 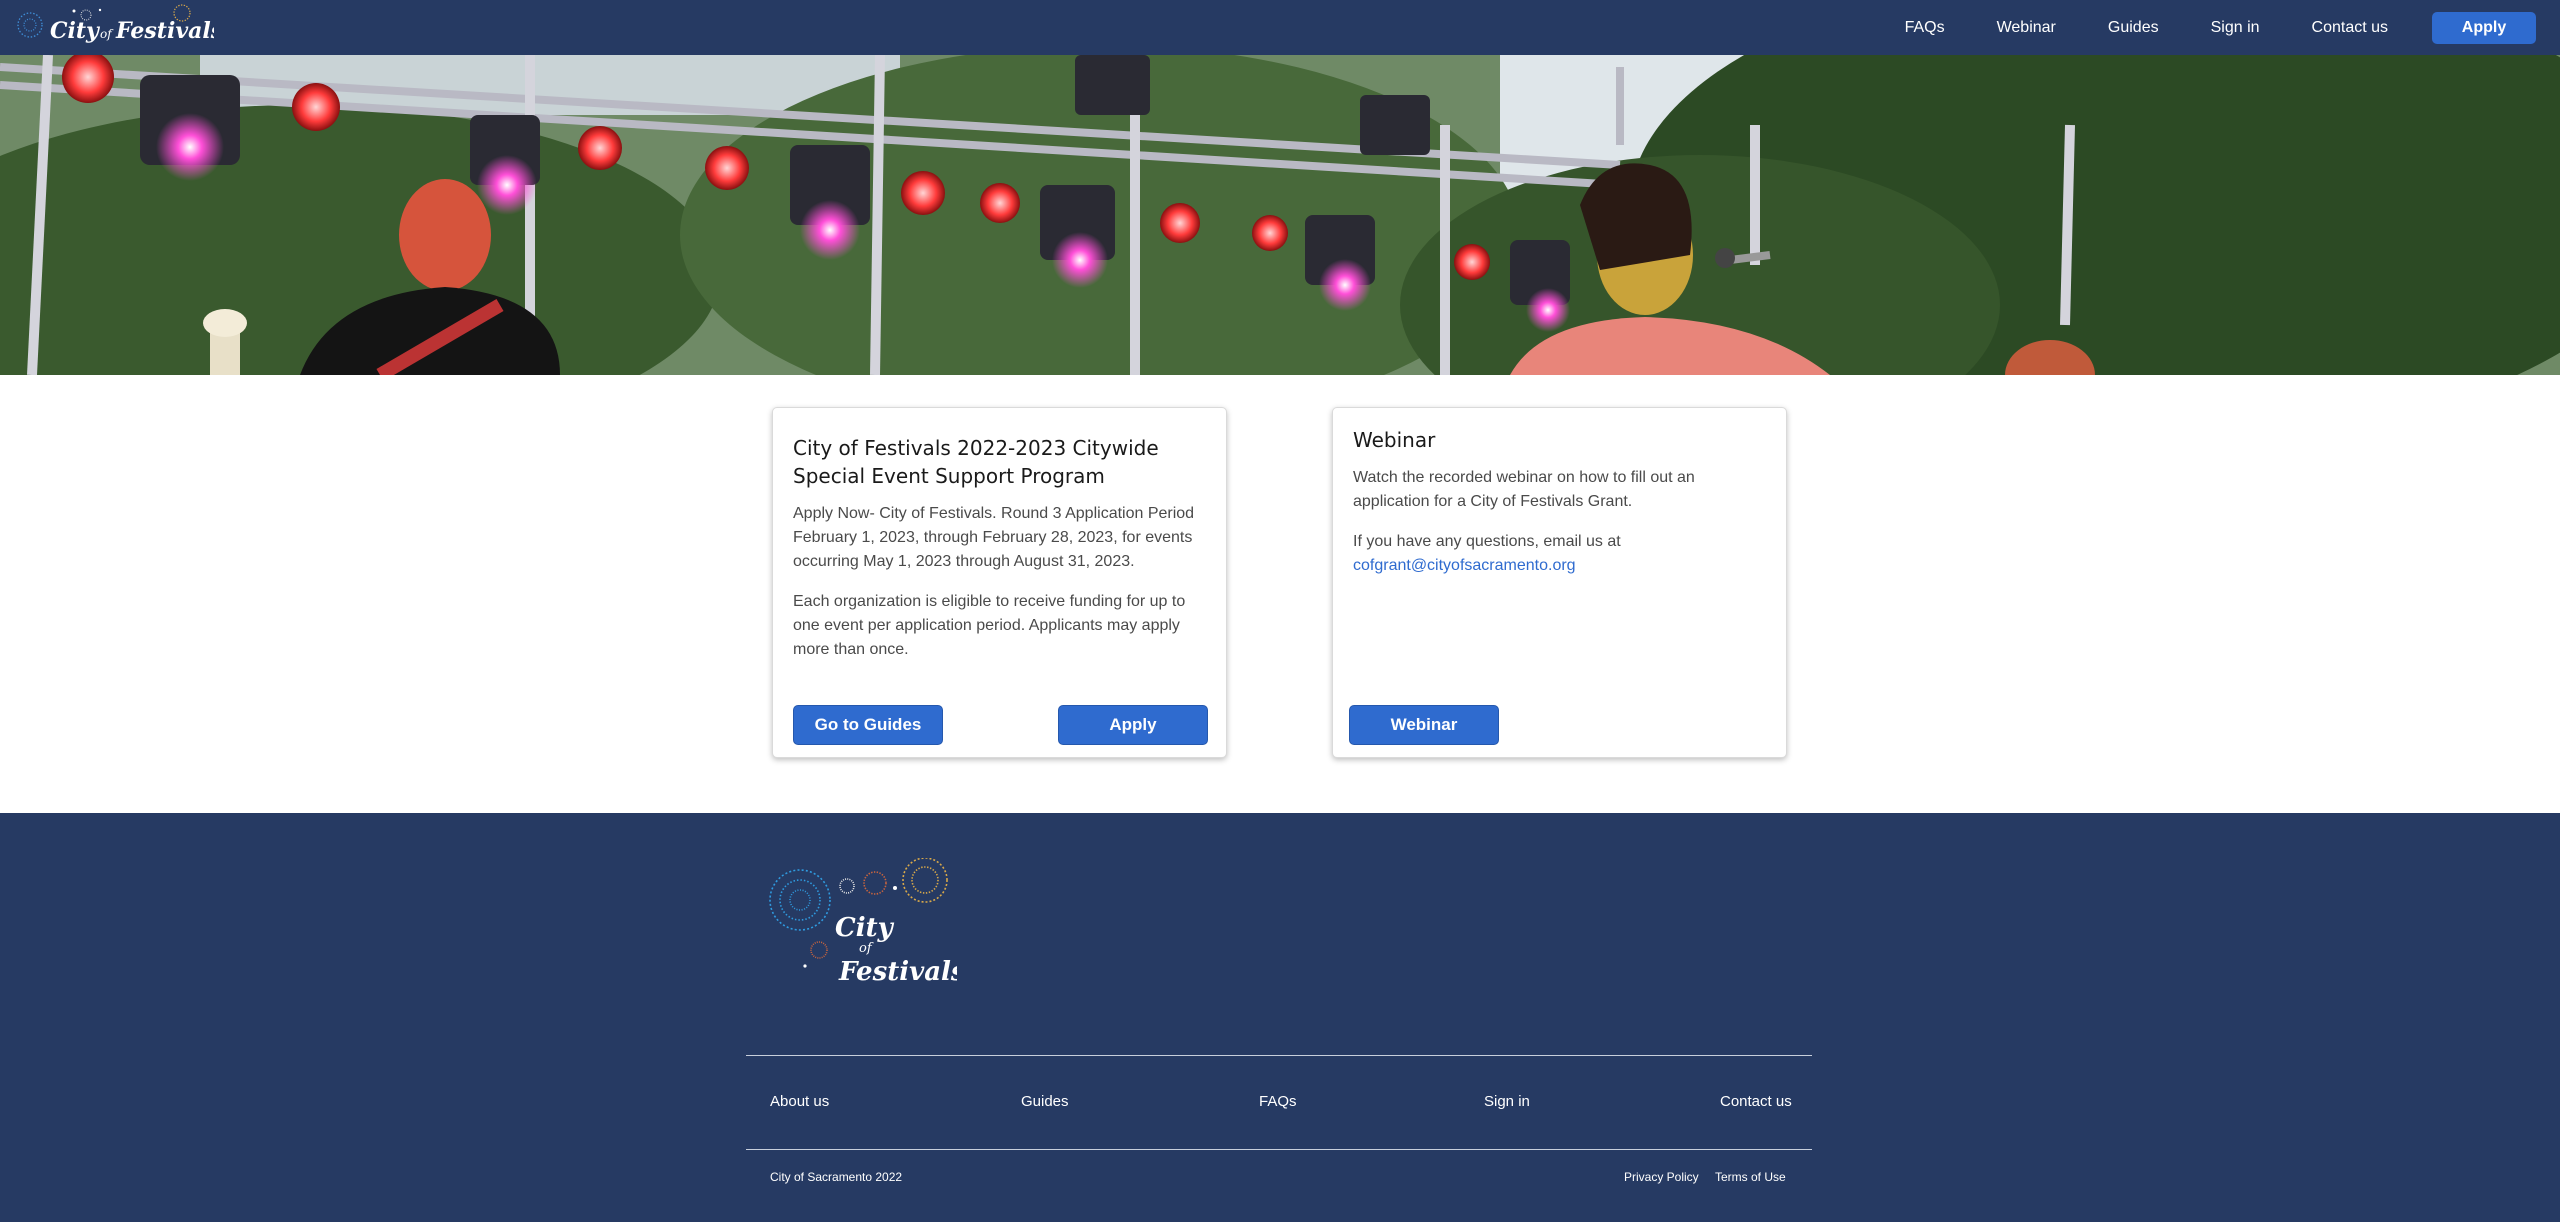 I want to click on city-of-festivals-logo: City of Festivals, so click(x=114, y=28).